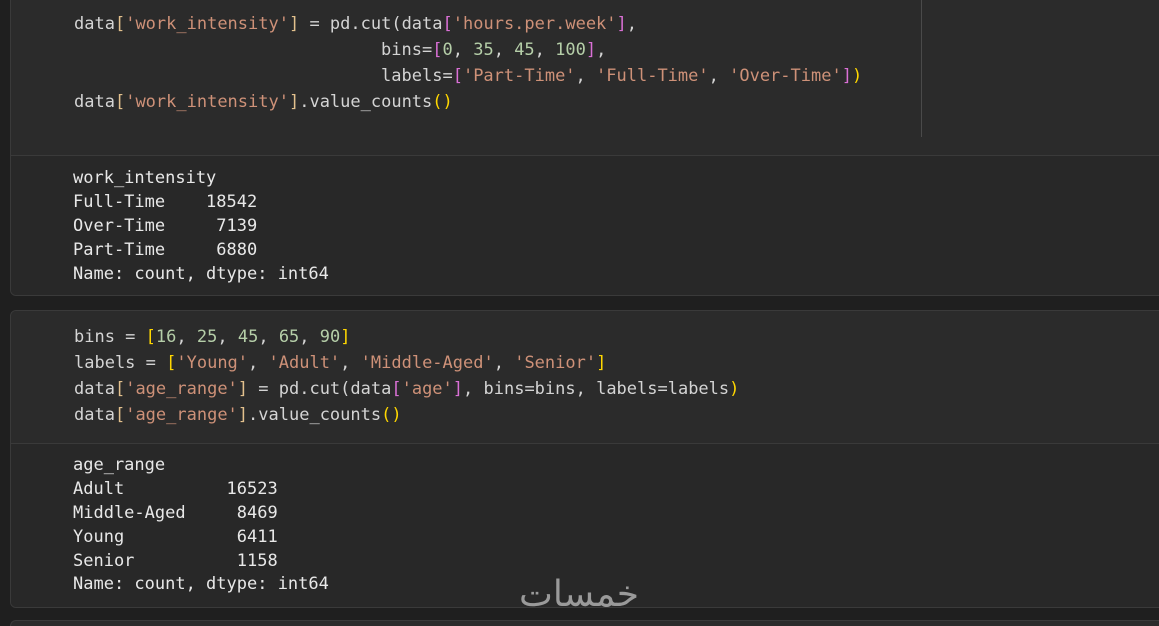 This screenshot has height=626, width=1159. Describe the element at coordinates (165, 202) in the screenshot. I see `output-line: Full-Time 18542` at that location.